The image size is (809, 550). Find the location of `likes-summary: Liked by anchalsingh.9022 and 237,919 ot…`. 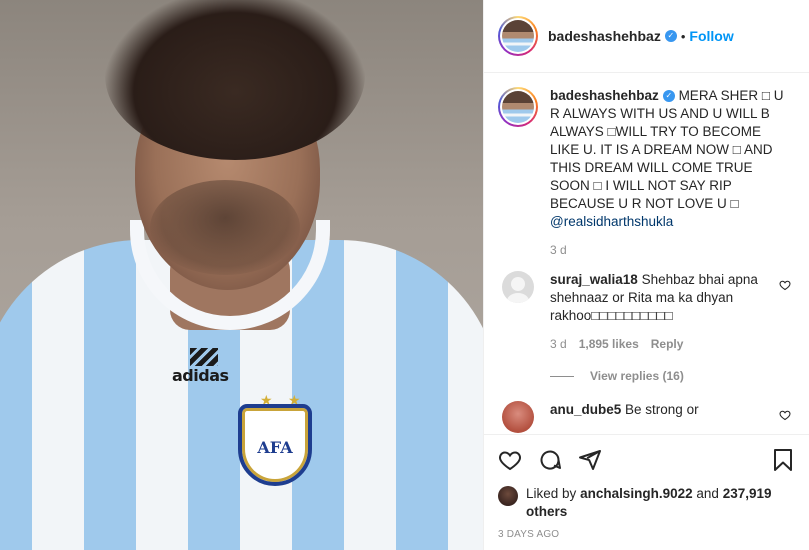

likes-summary: Liked by anchalsingh.9022 and 237,919 ot… is located at coordinates (646, 503).